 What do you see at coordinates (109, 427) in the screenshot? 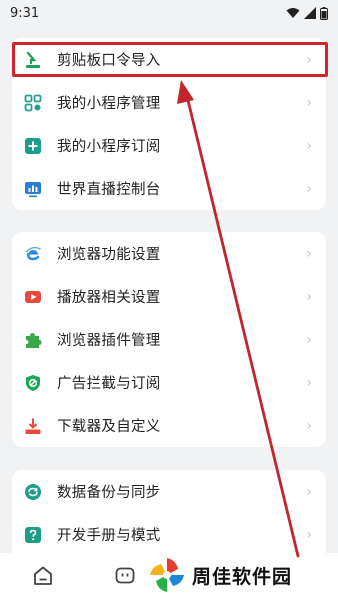
I see `menu-item-label: 下载器及自定义` at bounding box center [109, 427].